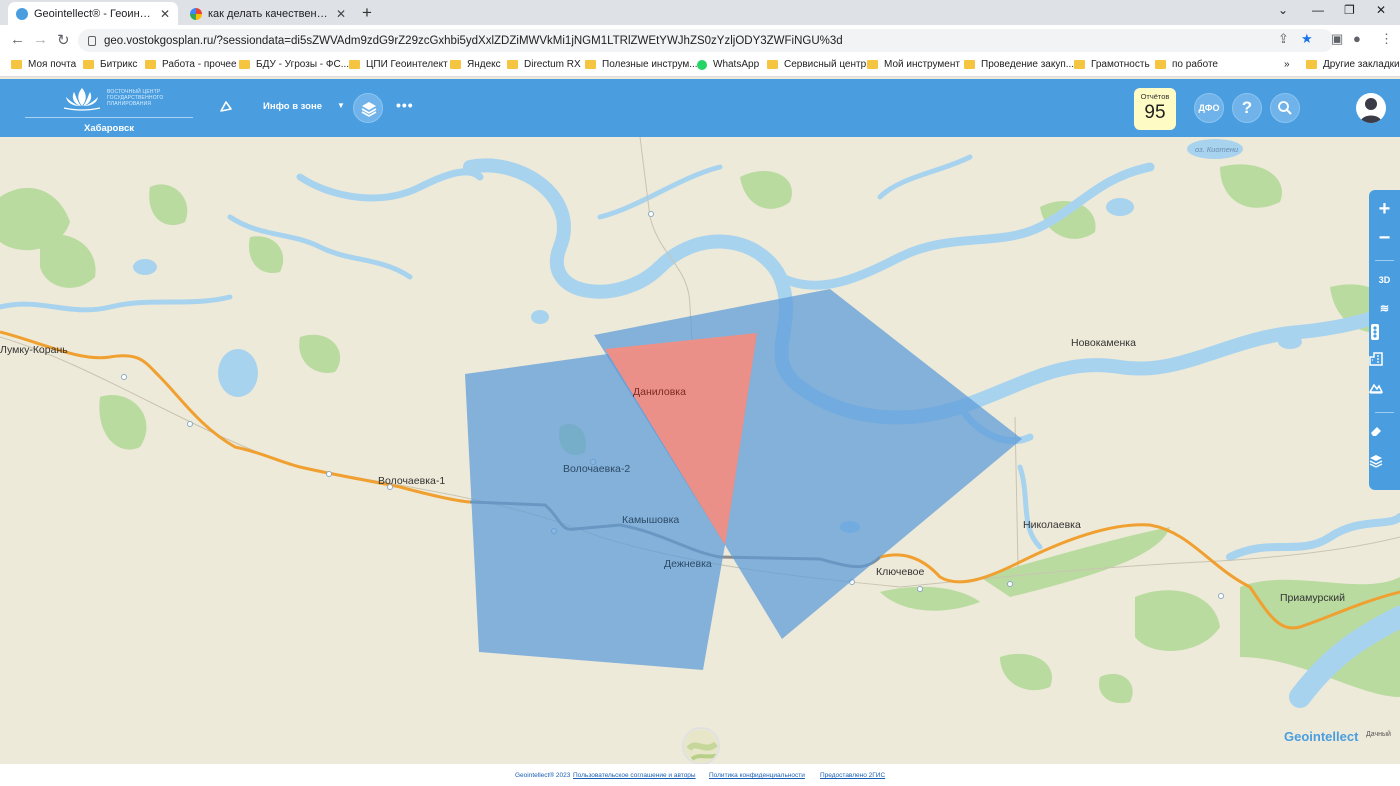 Image resolution: width=1400 pixels, height=786 pixels. I want to click on user-avatar-icon, so click(1371, 110).